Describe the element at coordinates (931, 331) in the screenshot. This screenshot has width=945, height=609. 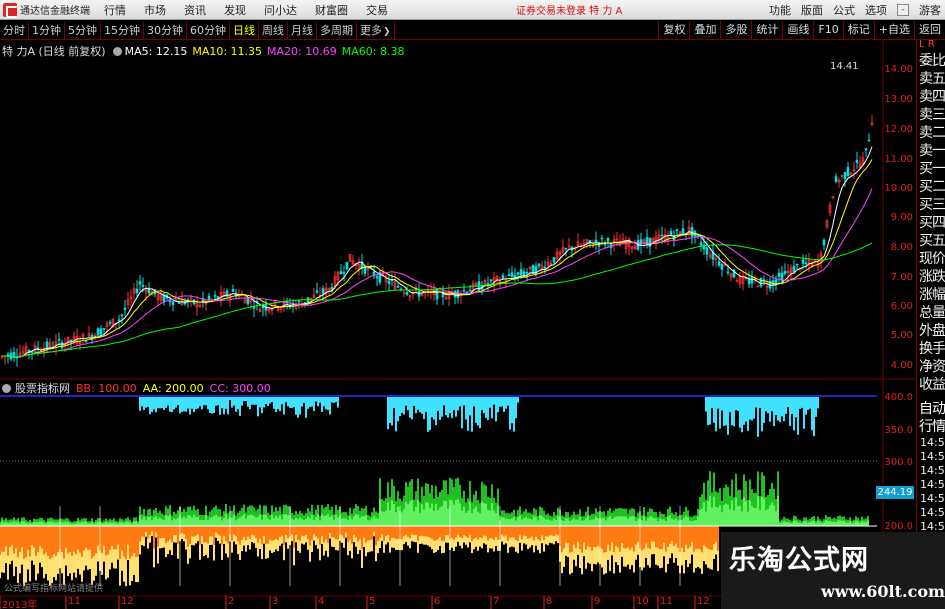
I see `sidebar-item-outer: 外盘` at that location.